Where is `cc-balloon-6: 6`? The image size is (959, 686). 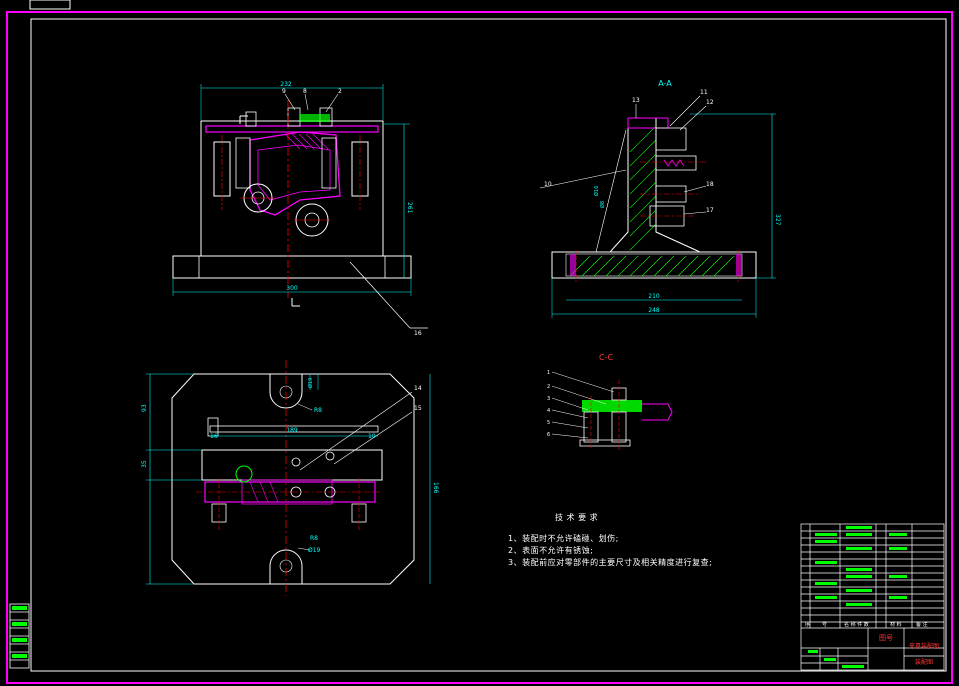
cc-balloon-6: 6 is located at coordinates (548, 435).